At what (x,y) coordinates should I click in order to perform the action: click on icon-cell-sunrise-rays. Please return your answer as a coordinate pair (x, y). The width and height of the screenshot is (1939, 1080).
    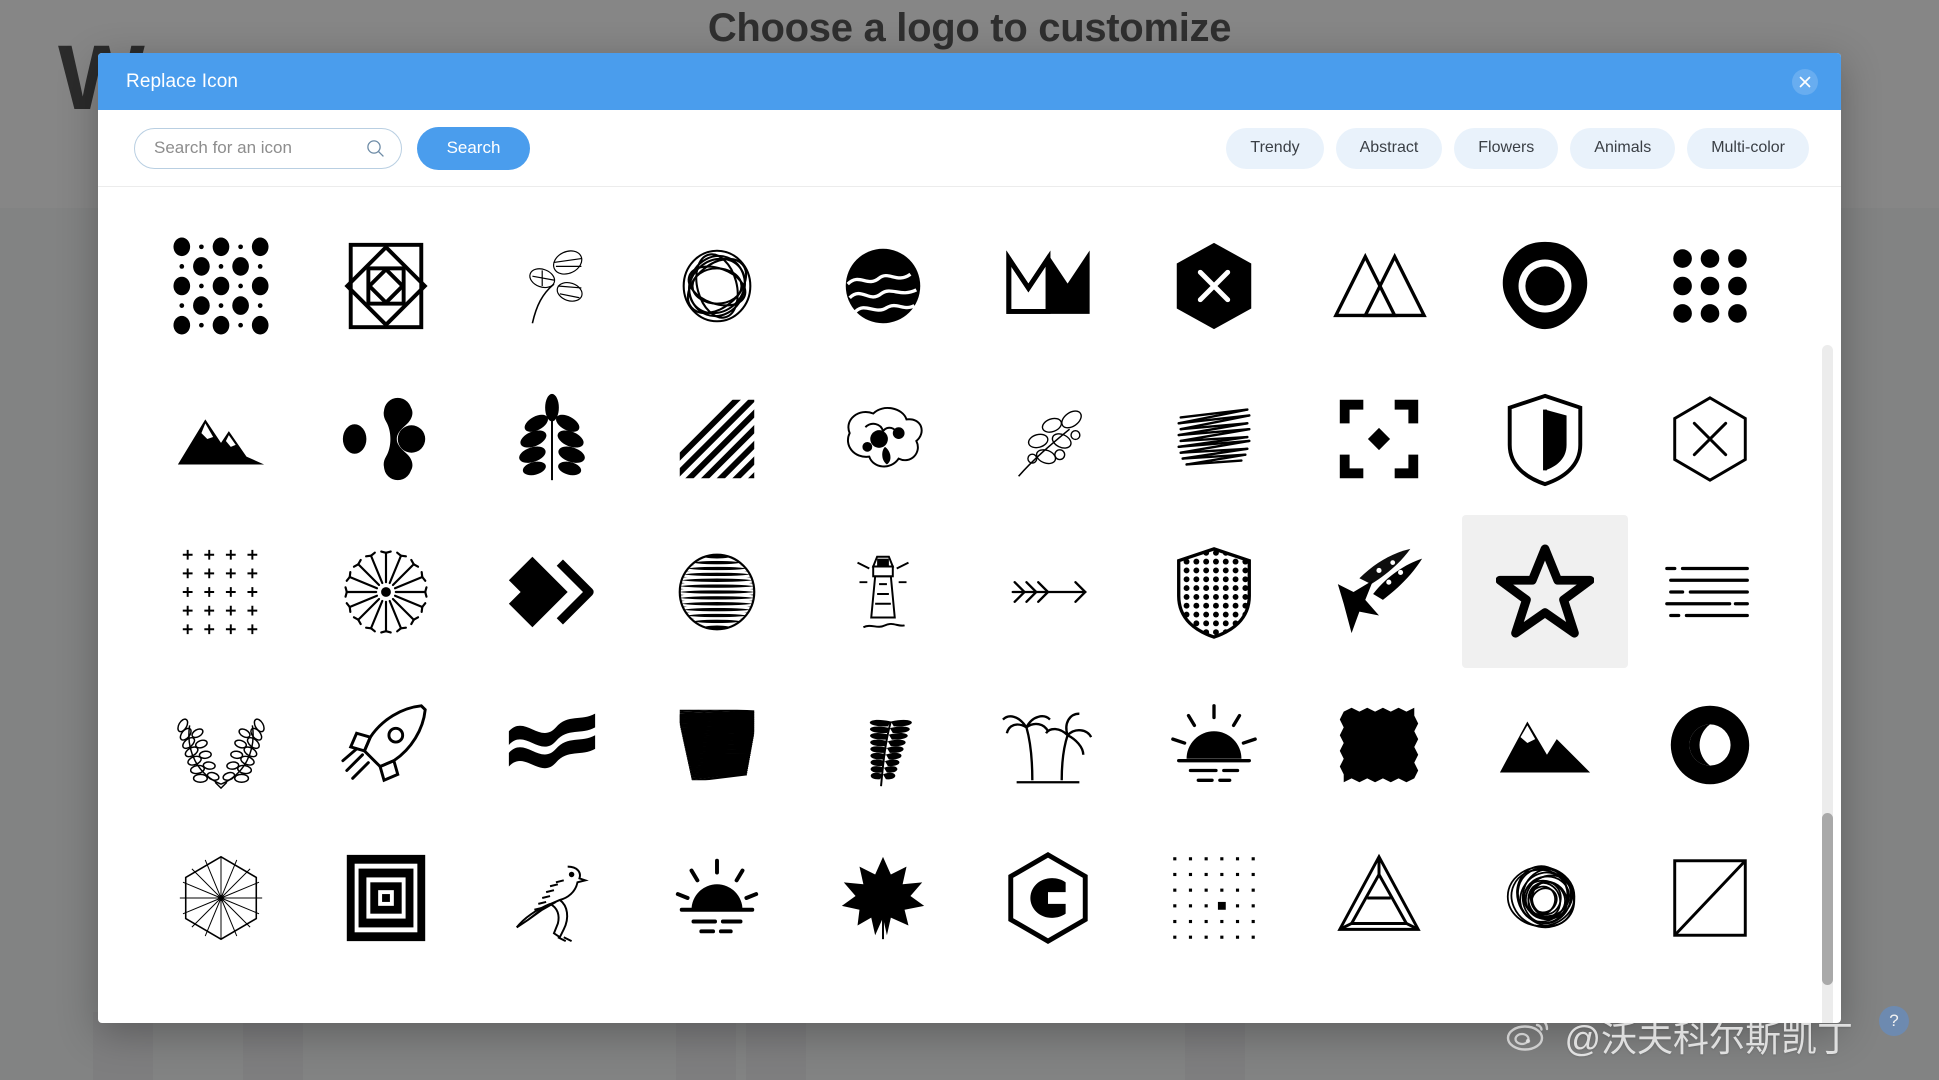
    Looking at the image, I should click on (1214, 744).